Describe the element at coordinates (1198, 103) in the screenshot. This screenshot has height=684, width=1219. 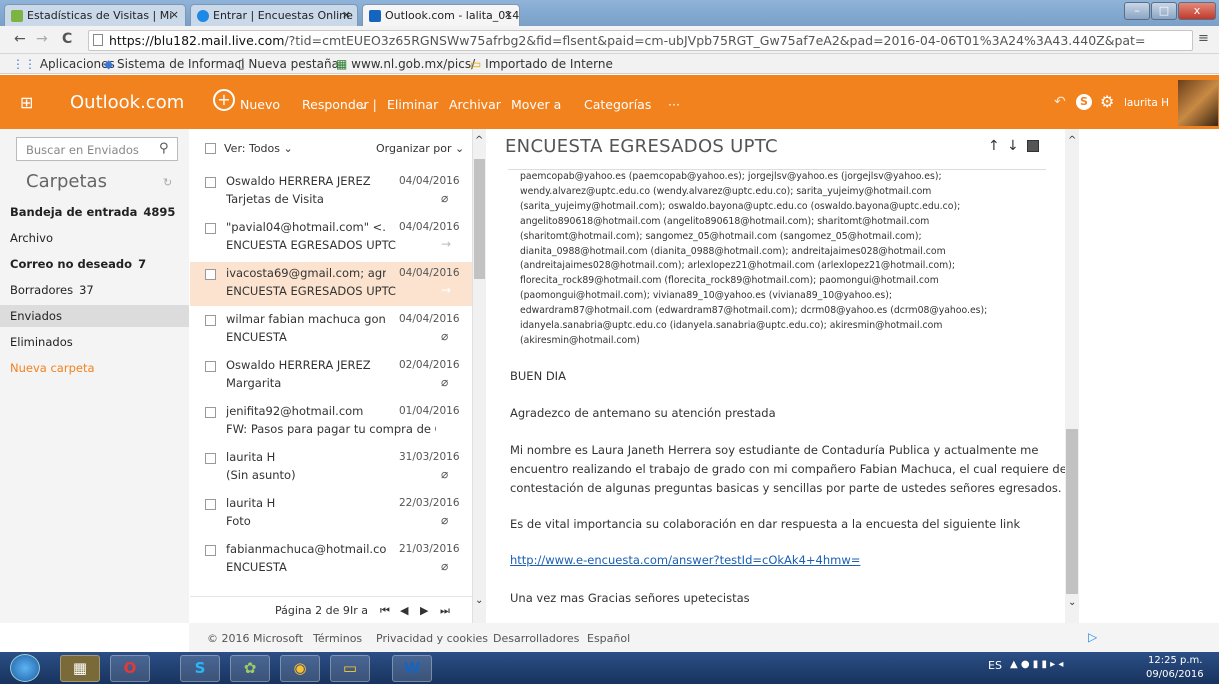
I see `avatar` at that location.